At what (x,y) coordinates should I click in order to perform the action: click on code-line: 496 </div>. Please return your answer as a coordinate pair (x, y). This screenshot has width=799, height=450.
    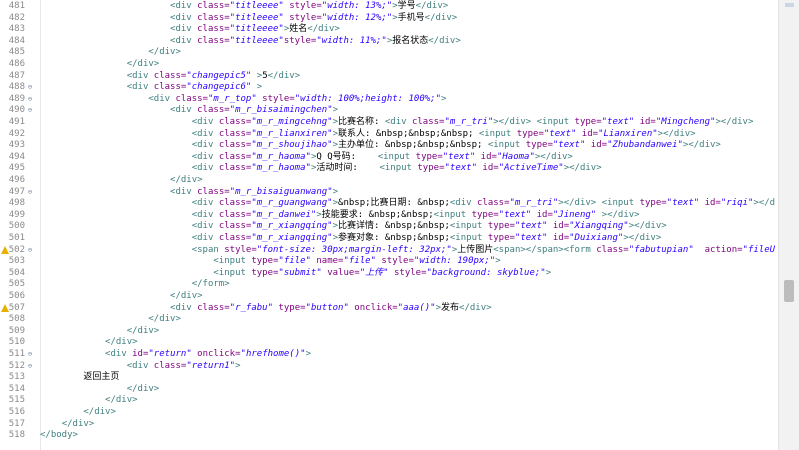
    Looking at the image, I should click on (389, 181).